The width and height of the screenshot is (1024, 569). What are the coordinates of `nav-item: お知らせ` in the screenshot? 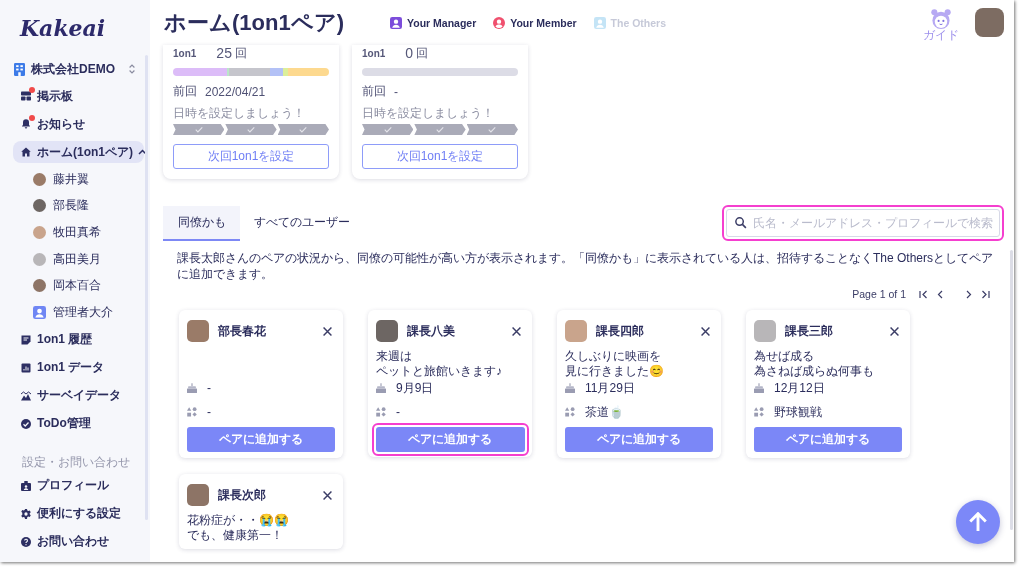 It's located at (78, 124).